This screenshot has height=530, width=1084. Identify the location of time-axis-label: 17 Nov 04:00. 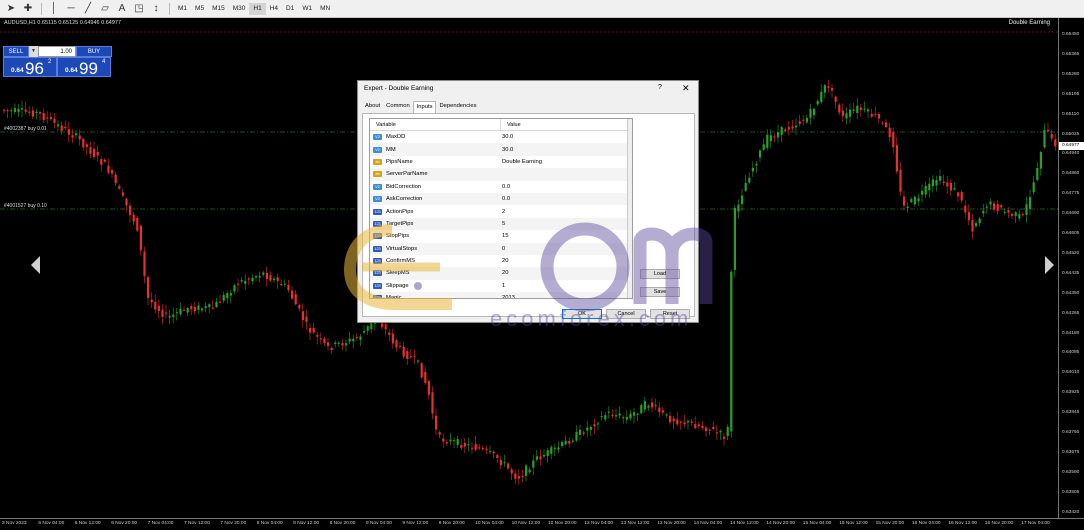
(1035, 523).